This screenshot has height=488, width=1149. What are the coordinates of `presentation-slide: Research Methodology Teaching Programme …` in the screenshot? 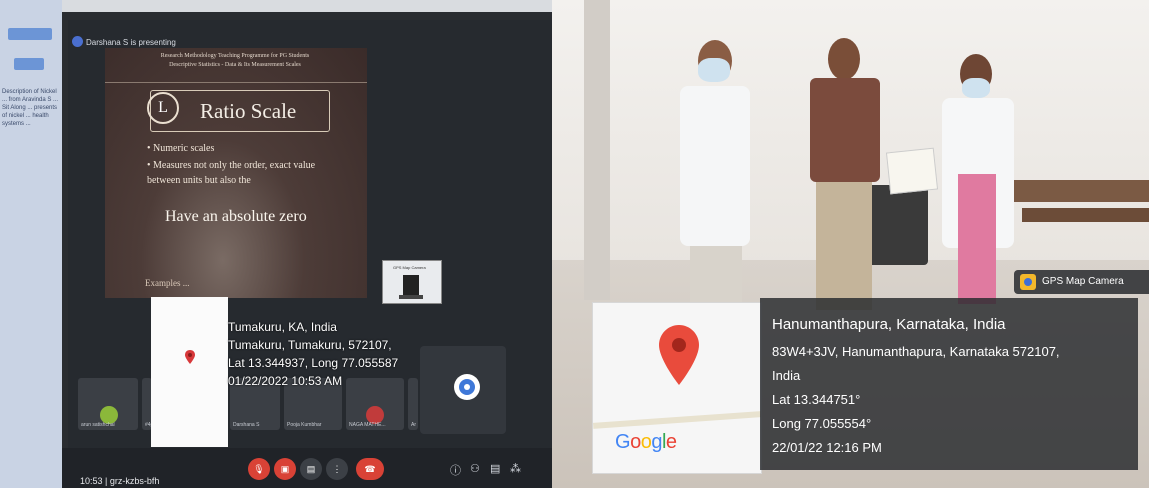 It's located at (236, 173).